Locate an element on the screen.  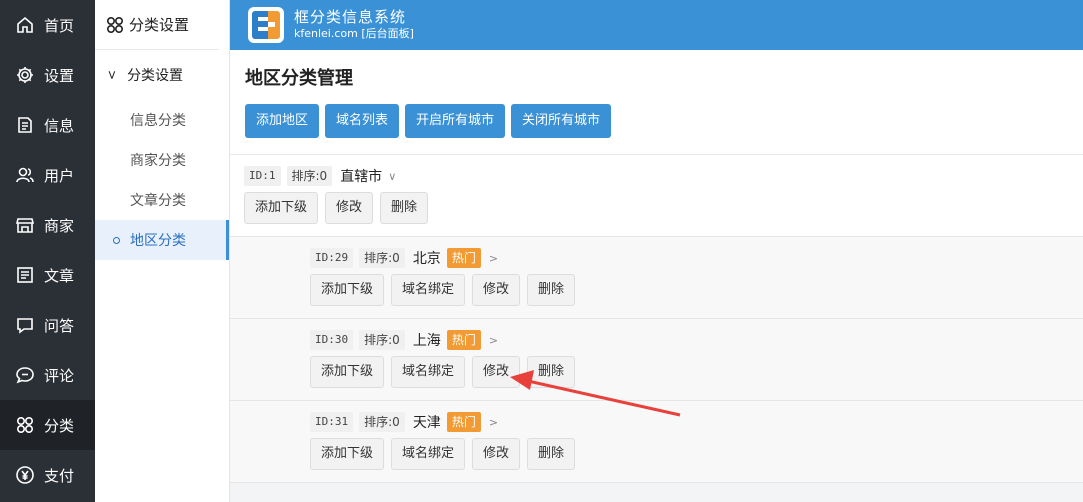
nav-item-settings: 设置 is located at coordinates (47, 75).